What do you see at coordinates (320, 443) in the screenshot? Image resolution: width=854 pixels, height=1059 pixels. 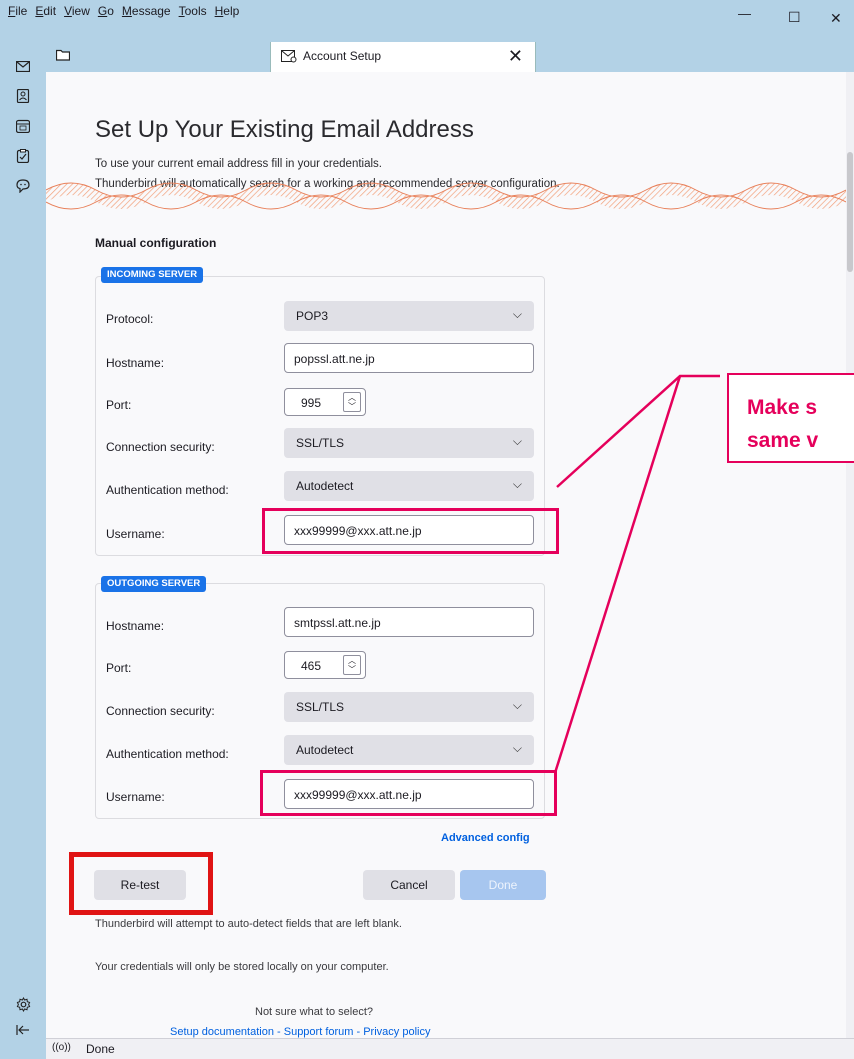 I see `incoming-security-value: SSL/TLS` at bounding box center [320, 443].